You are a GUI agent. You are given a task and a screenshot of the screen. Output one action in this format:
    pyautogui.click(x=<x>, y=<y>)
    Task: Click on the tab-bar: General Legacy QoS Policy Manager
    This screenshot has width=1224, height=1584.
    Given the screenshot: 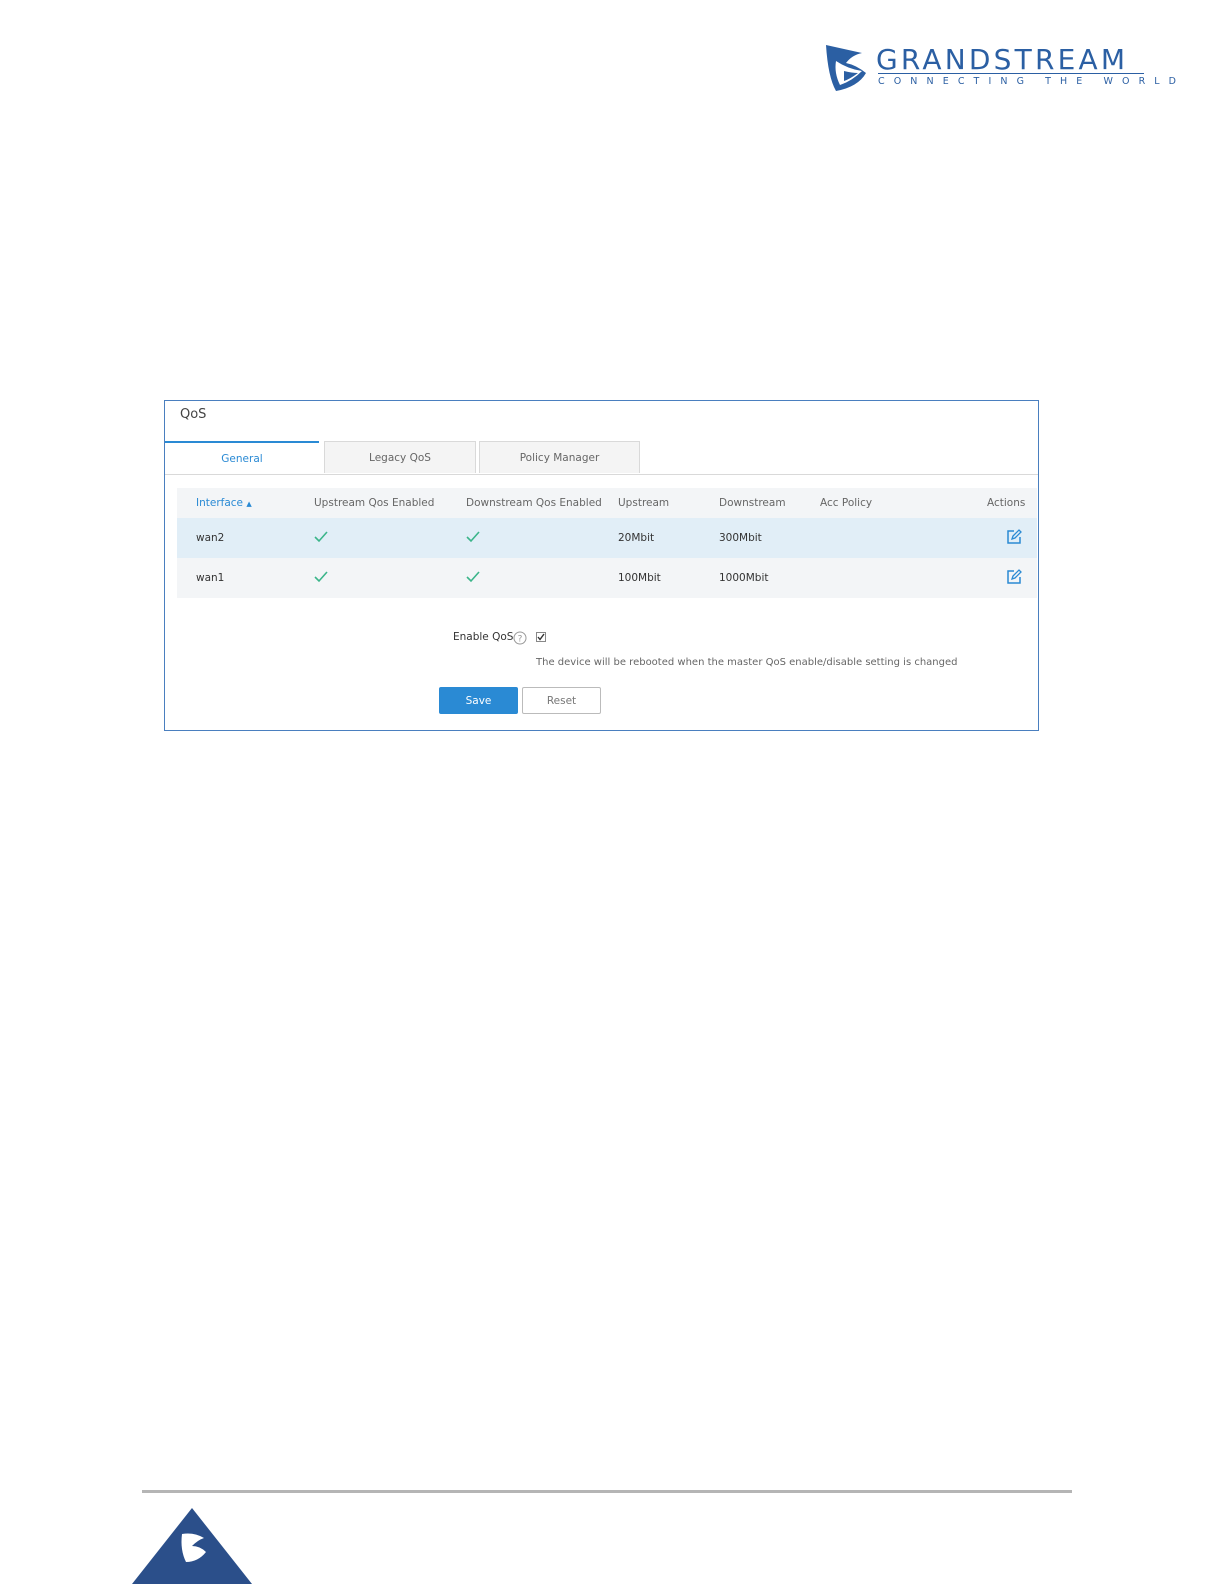 What is the action you would take?
    pyautogui.click(x=601, y=458)
    